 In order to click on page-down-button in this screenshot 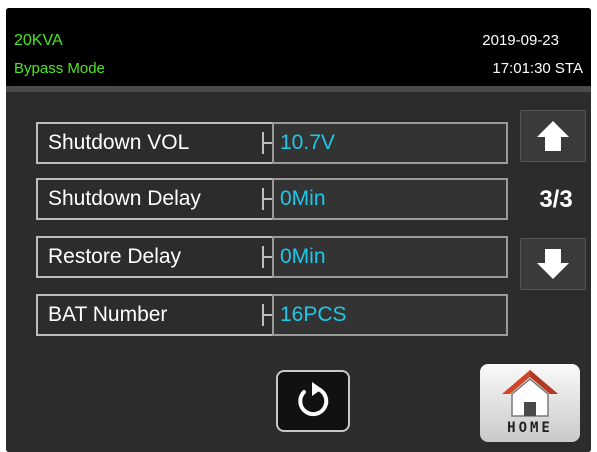, I will do `click(553, 264)`.